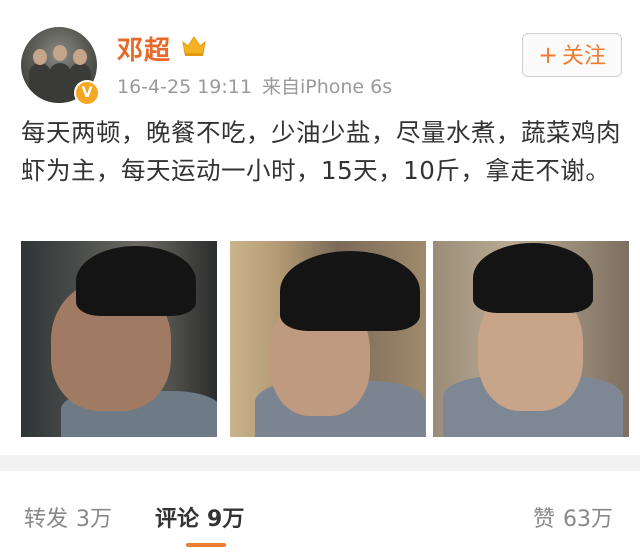 The height and width of the screenshot is (555, 640). What do you see at coordinates (544, 519) in the screenshot?
I see `like-label: 赞` at bounding box center [544, 519].